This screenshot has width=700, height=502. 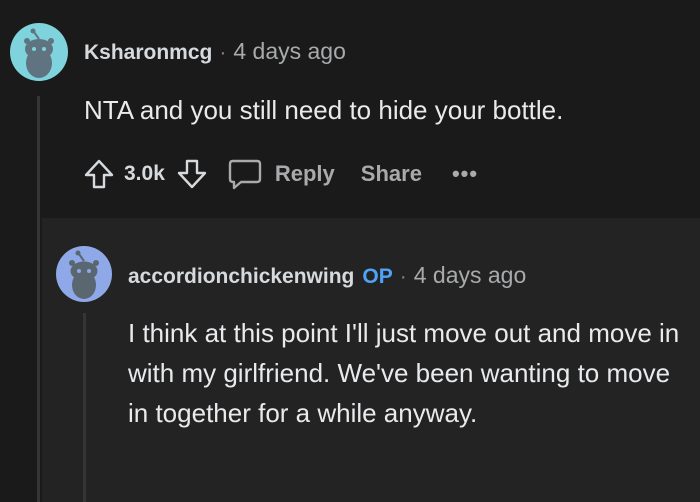 I want to click on reply-timestamp: 4 days ago, so click(x=470, y=275).